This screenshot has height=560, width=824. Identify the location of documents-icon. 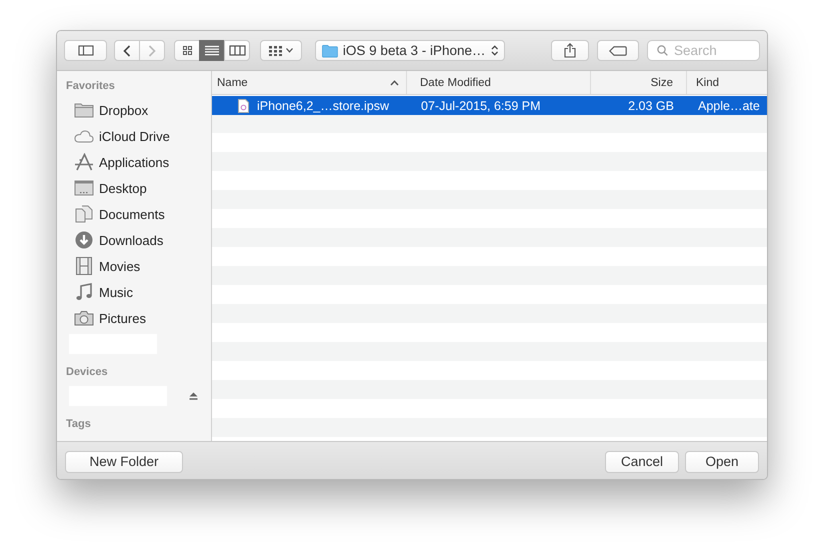
(84, 214).